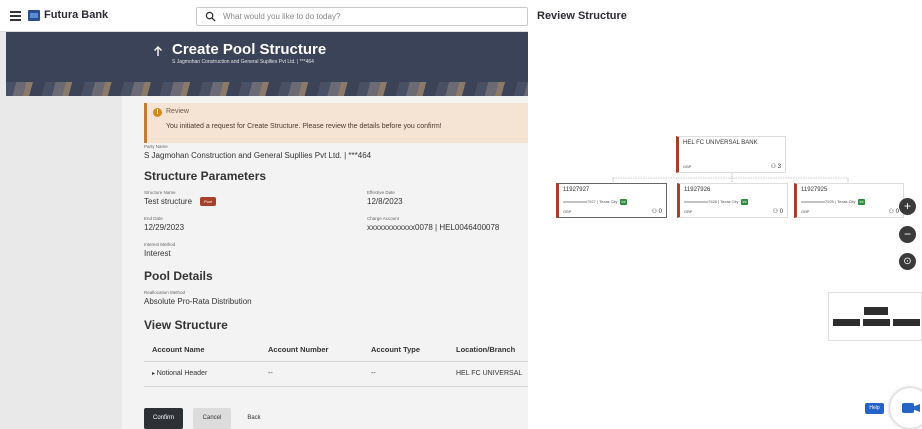 The image size is (922, 429). What do you see at coordinates (489, 373) in the screenshot?
I see `row-branch: HEL FC UNIVERSAL` at bounding box center [489, 373].